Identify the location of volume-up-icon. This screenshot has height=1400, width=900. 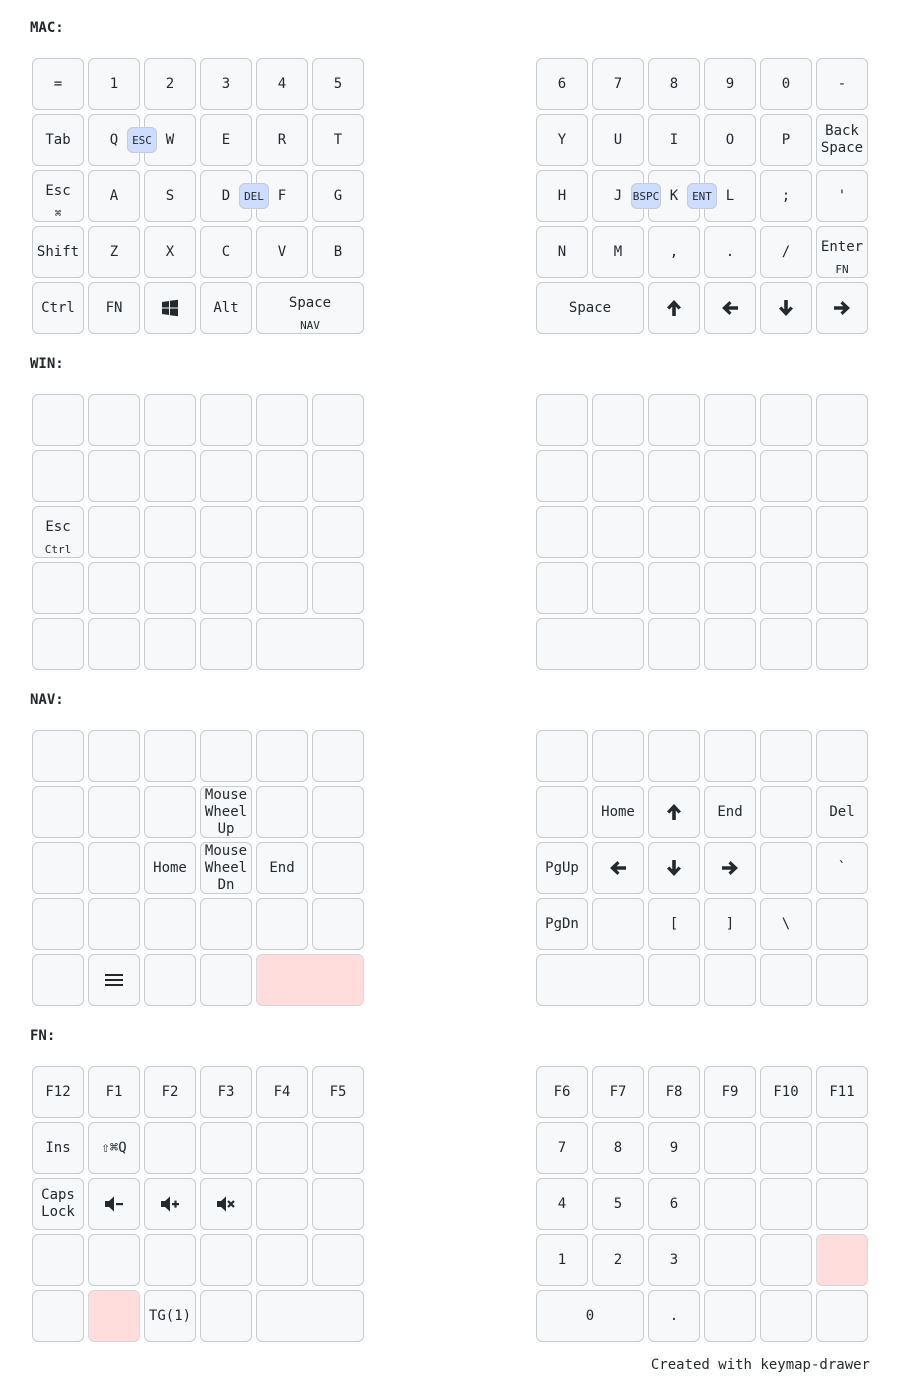
(170, 1204).